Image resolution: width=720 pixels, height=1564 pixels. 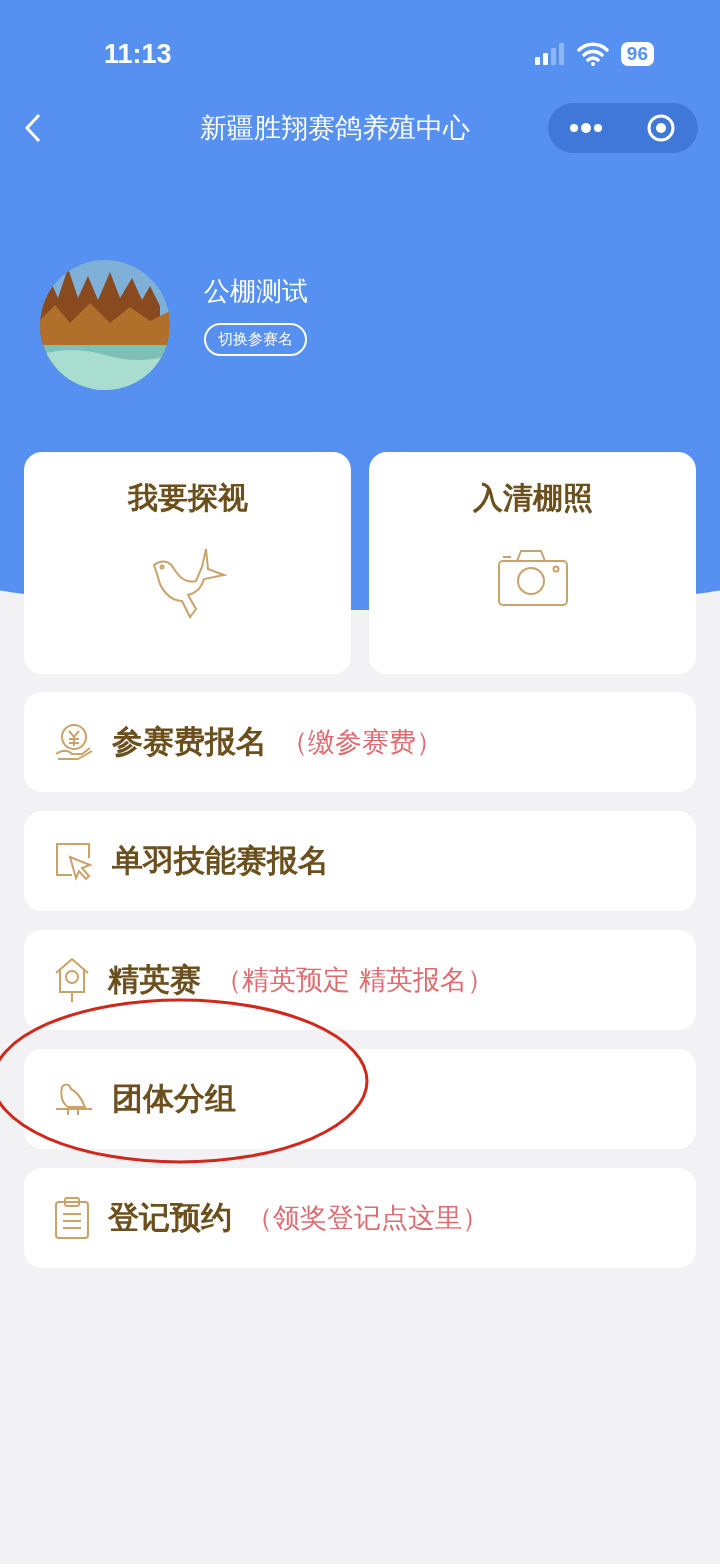 What do you see at coordinates (187, 498) in the screenshot?
I see `tile-label: 我要探视` at bounding box center [187, 498].